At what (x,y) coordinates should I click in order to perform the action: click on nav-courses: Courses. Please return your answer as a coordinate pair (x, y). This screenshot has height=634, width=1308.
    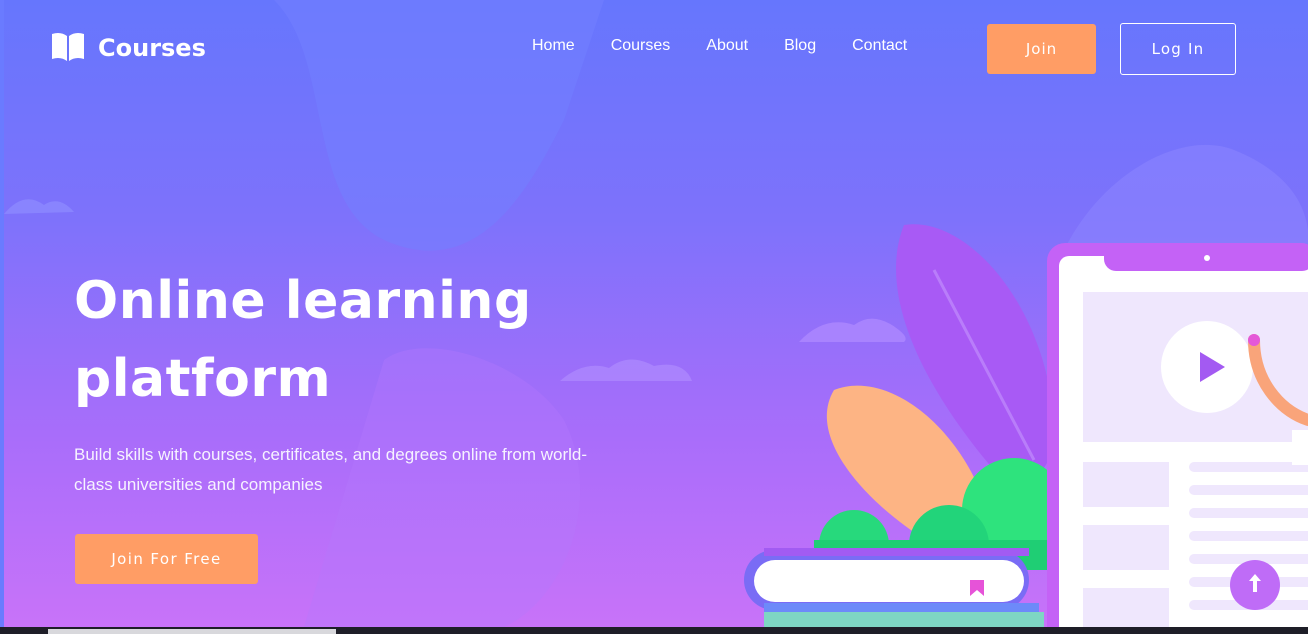
    Looking at the image, I should click on (641, 46).